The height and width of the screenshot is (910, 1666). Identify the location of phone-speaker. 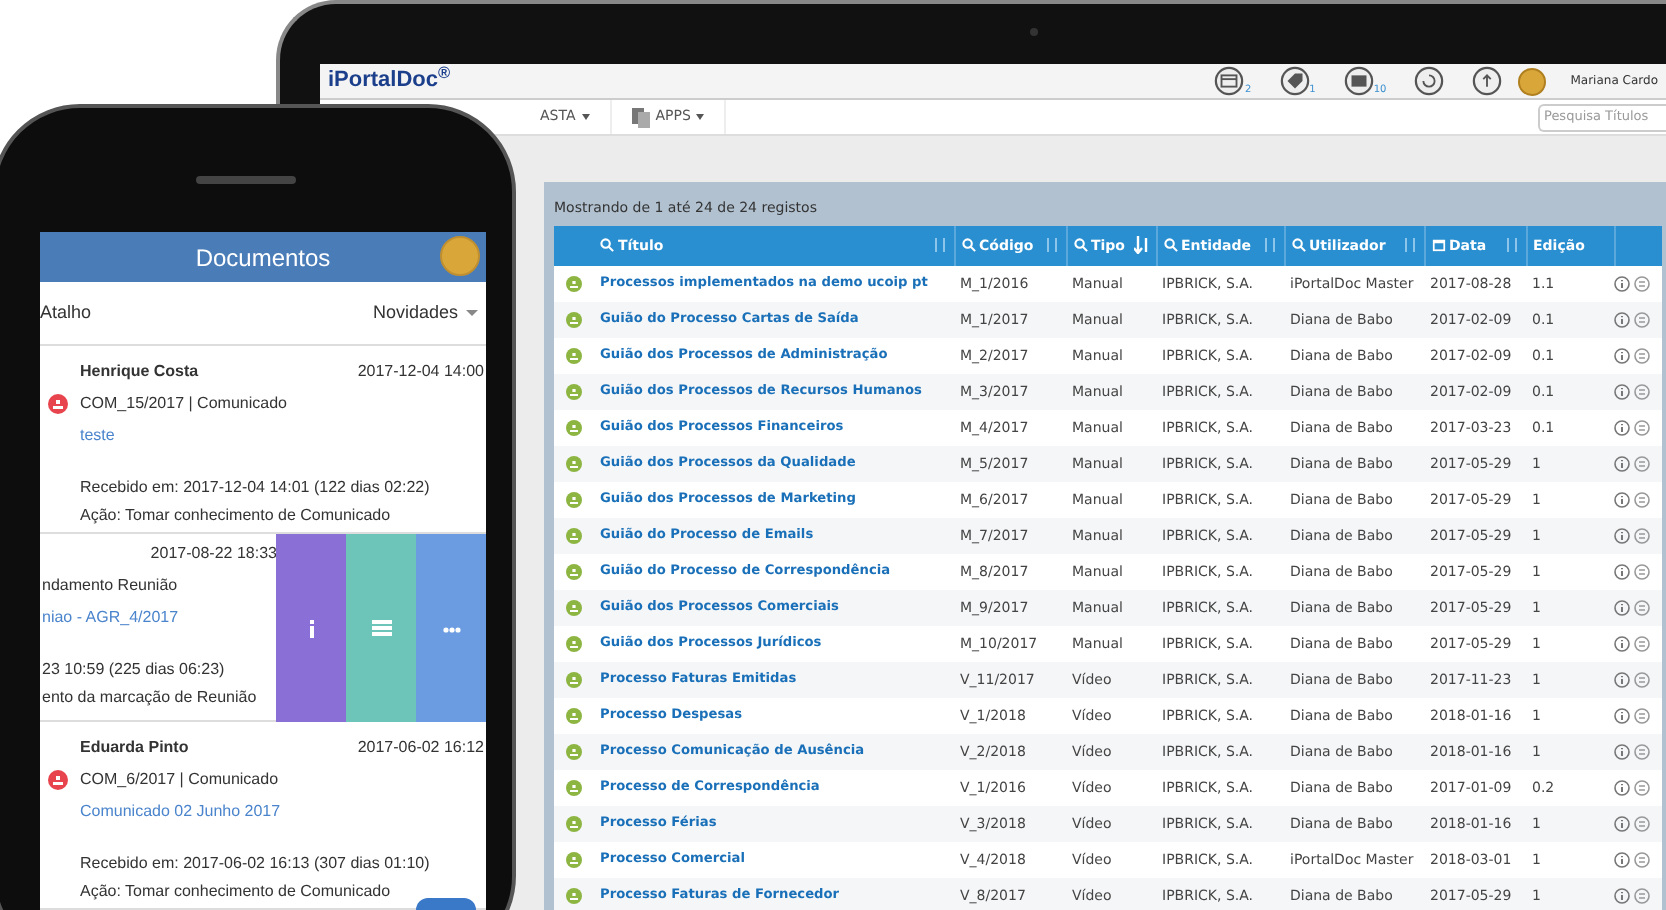
(246, 180).